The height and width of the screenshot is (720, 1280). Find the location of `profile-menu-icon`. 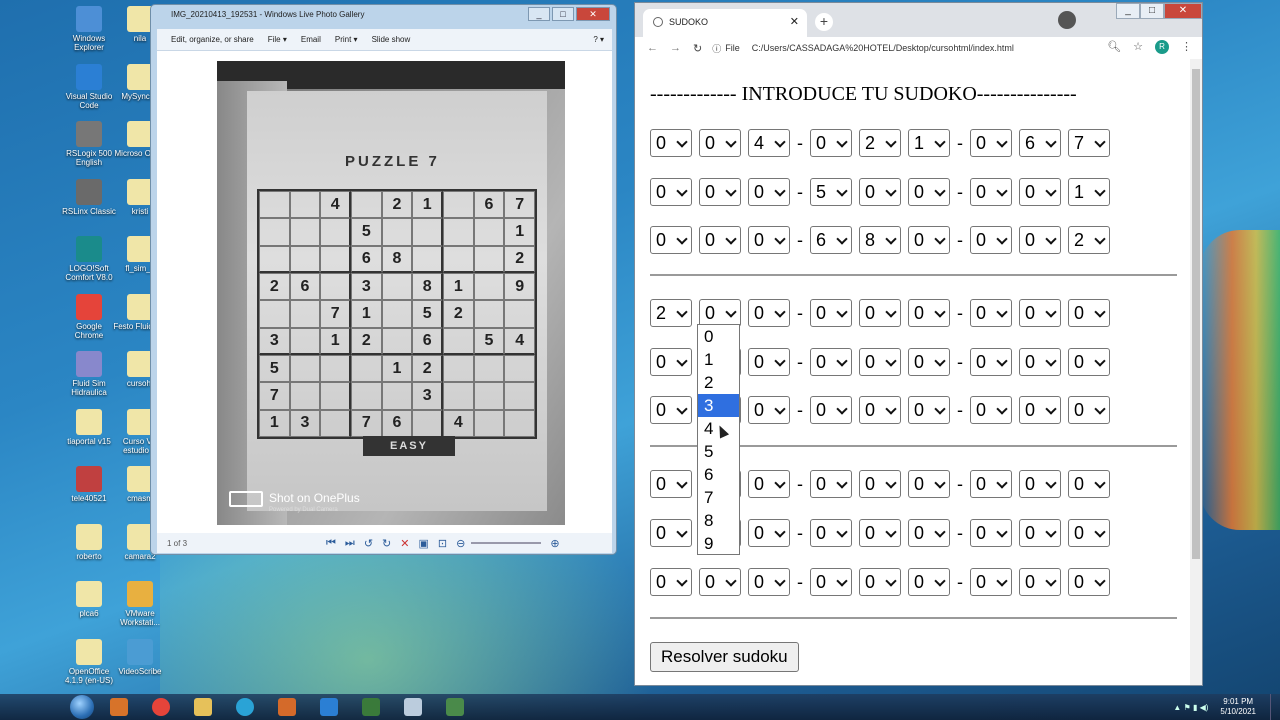

profile-menu-icon is located at coordinates (1067, 20).